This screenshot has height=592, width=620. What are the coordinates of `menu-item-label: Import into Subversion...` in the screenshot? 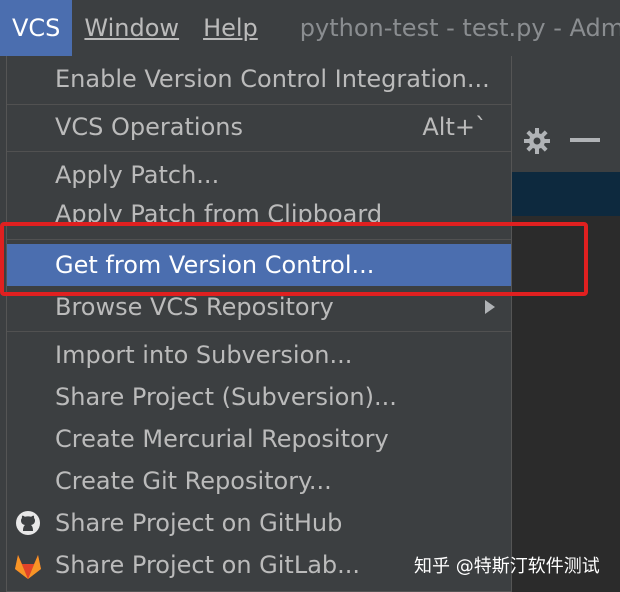 It's located at (204, 355).